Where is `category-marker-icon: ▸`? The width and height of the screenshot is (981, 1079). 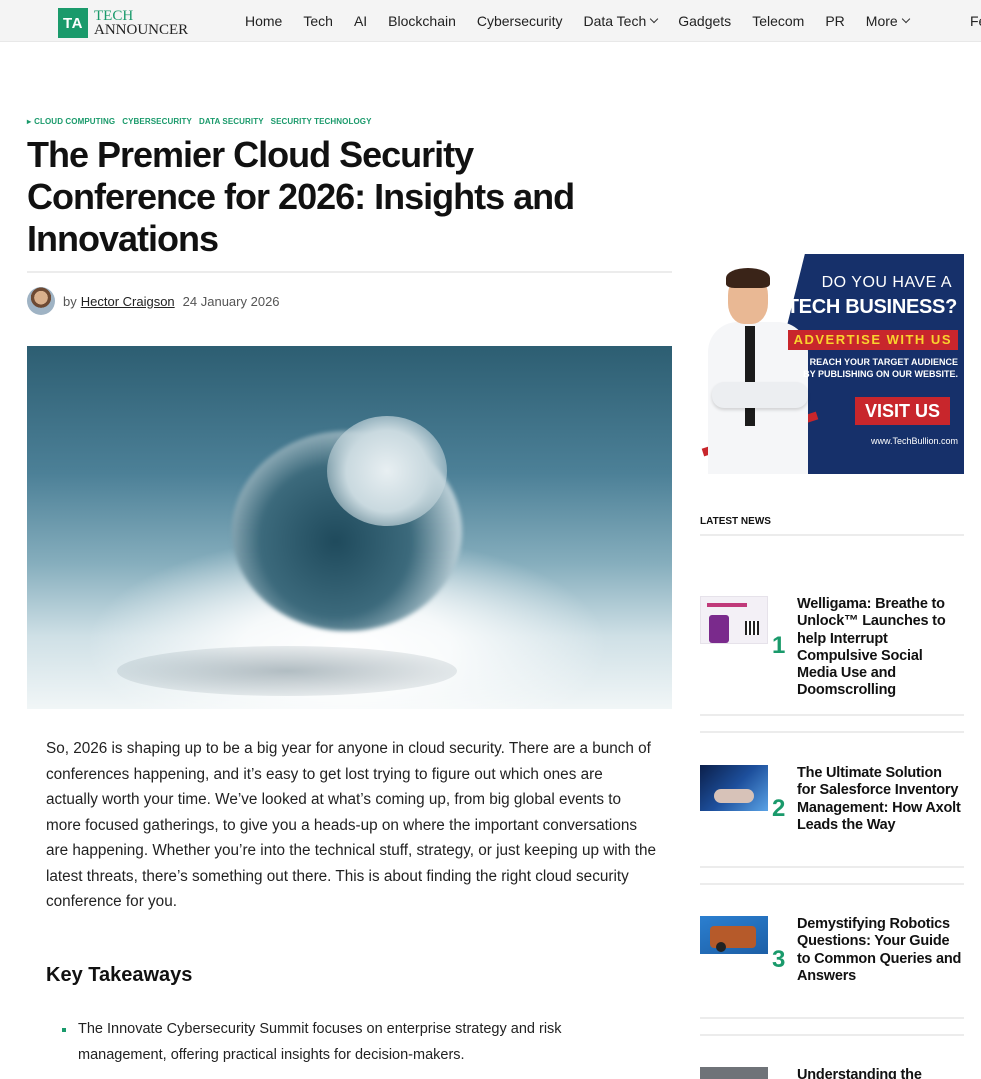 category-marker-icon: ▸ is located at coordinates (29, 121).